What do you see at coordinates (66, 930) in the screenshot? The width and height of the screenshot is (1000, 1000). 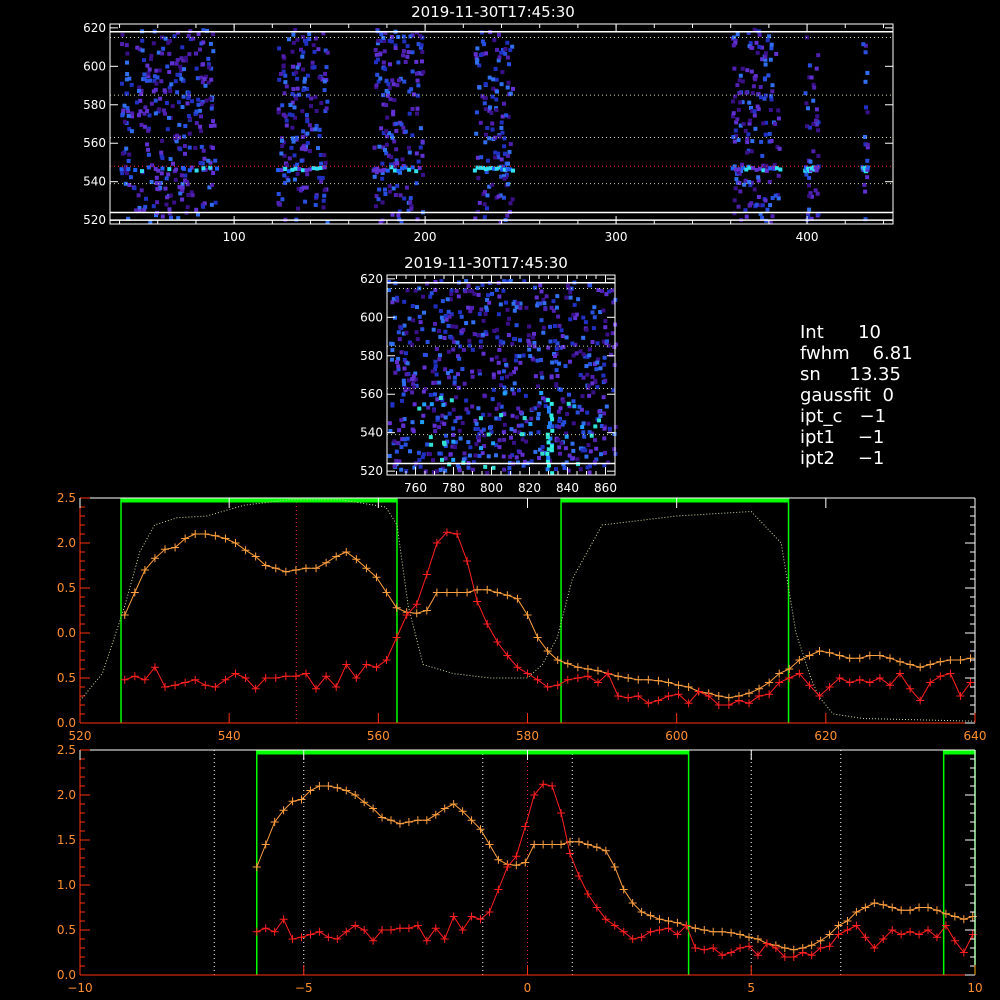 I see `y-tick-label: 0.5` at bounding box center [66, 930].